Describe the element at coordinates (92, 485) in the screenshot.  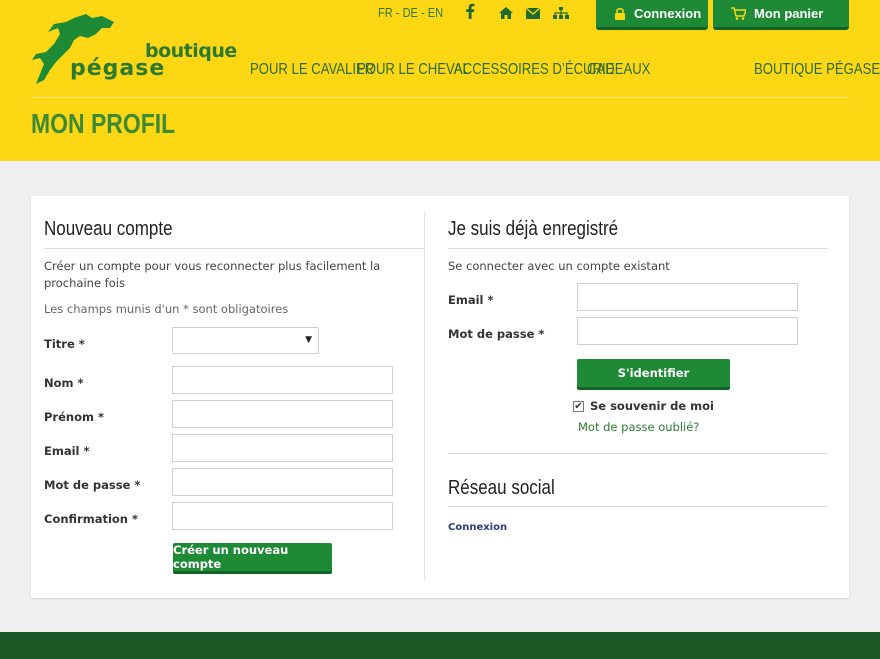
I see `password-label: Mot de passe *` at that location.